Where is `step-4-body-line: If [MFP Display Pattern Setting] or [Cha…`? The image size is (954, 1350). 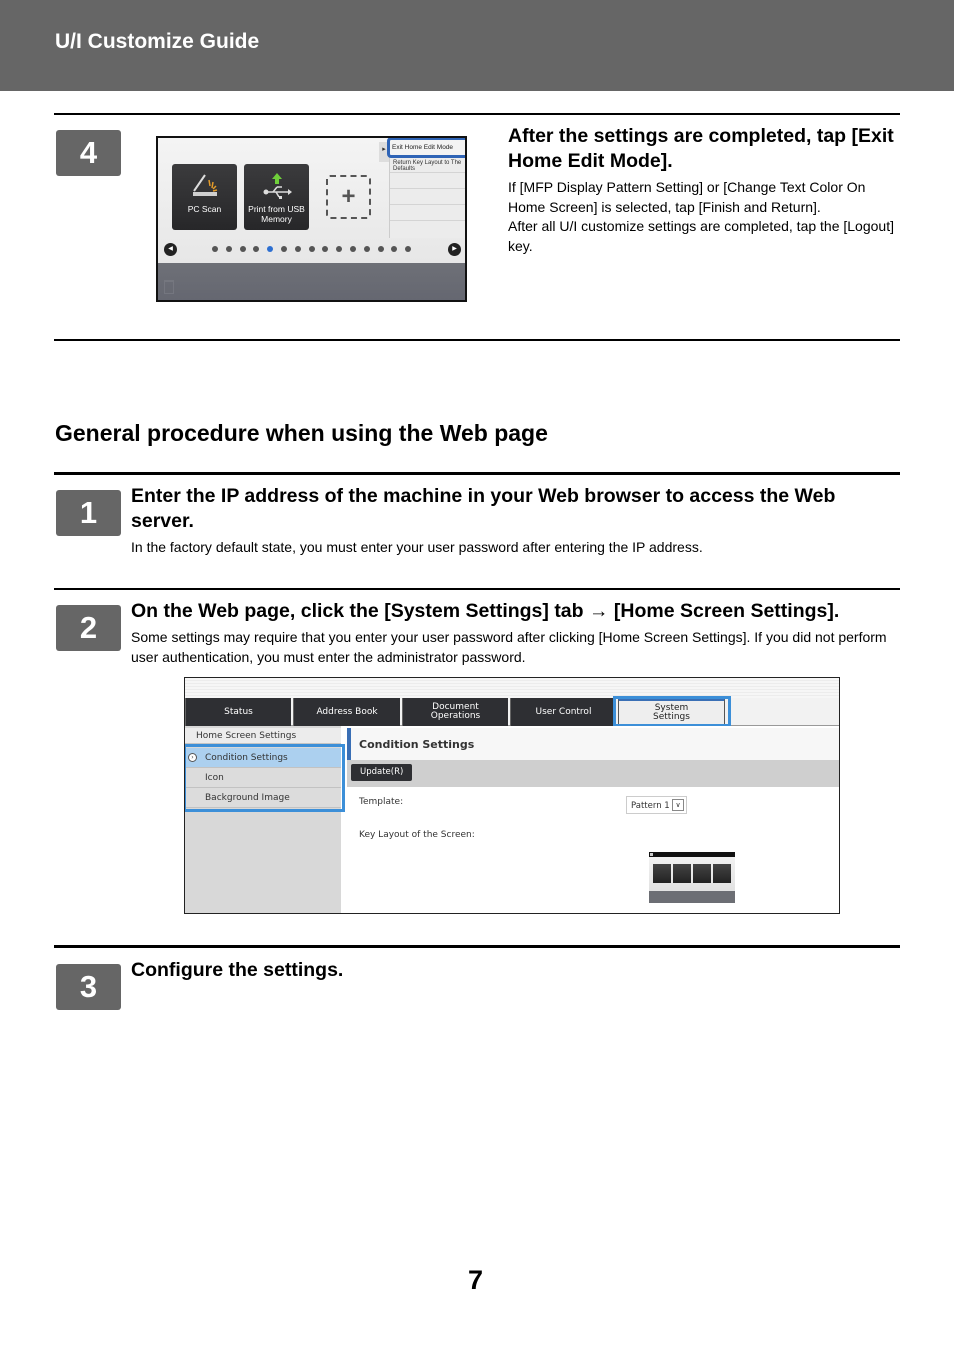
step-4-body-line: If [MFP Display Pattern Setting] or [Cha… is located at coordinates (687, 197).